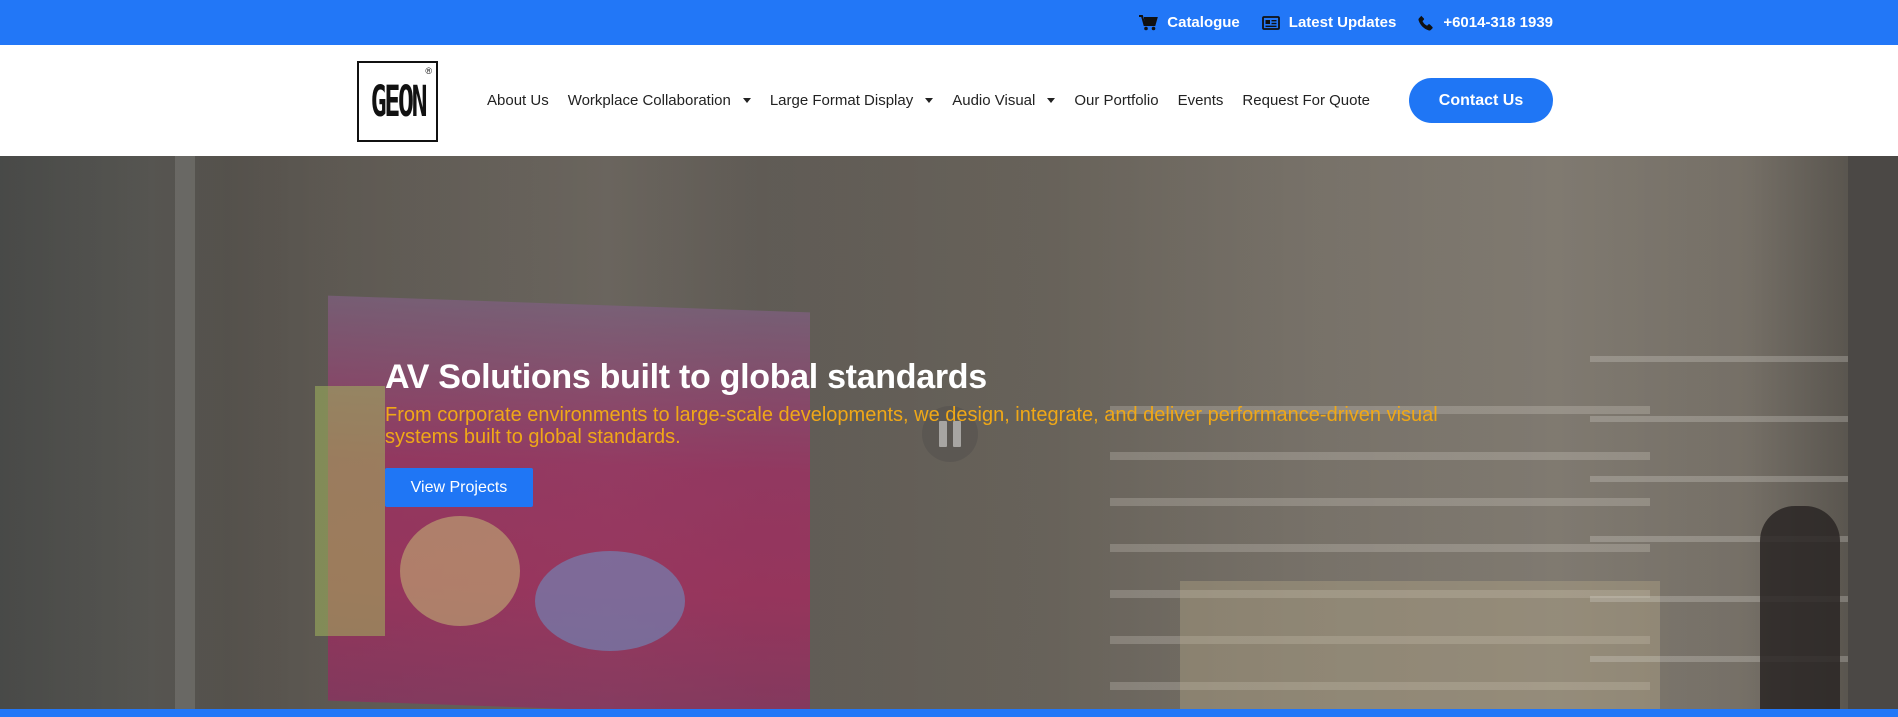 The width and height of the screenshot is (1898, 717). What do you see at coordinates (1420, 645) in the screenshot?
I see `hero-bg-counter` at bounding box center [1420, 645].